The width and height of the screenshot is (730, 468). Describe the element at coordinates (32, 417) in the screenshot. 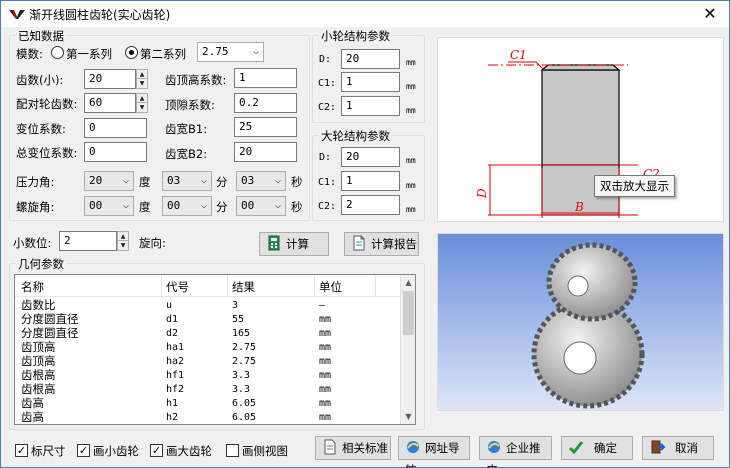

I see `cell-name: 齿高` at that location.